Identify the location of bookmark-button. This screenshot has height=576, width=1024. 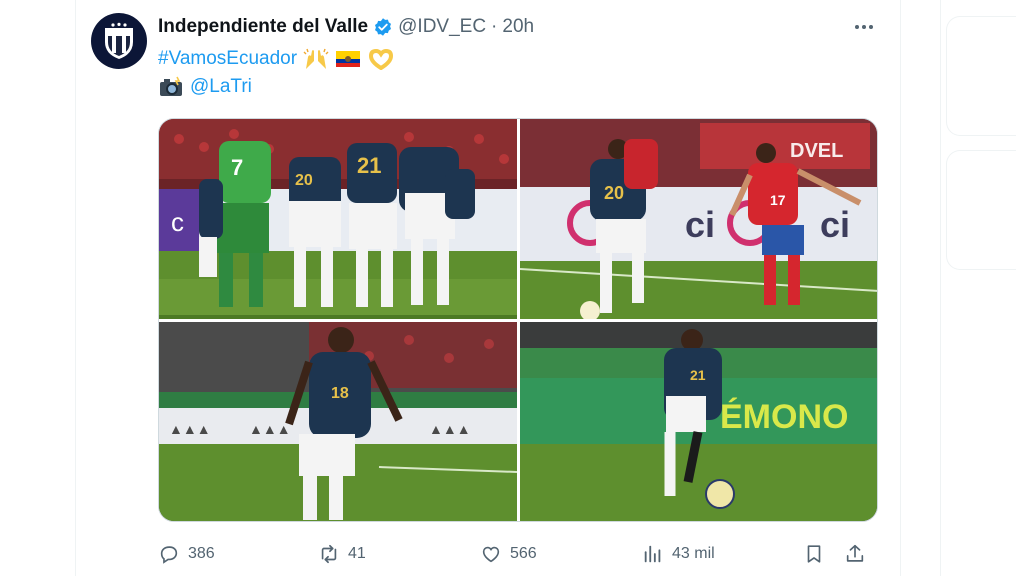
(814, 554).